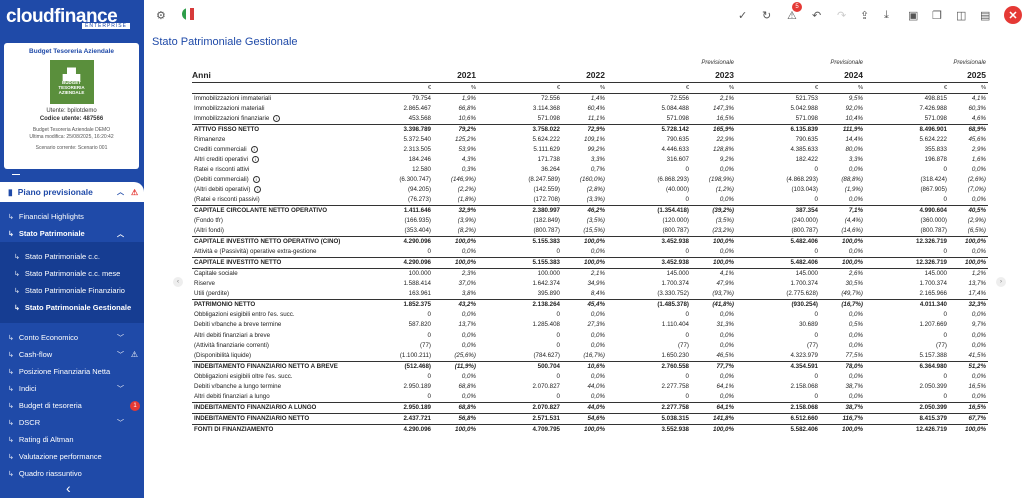 Image resolution: width=1024 pixels, height=498 pixels. I want to click on check-icon: ✓, so click(742, 15).